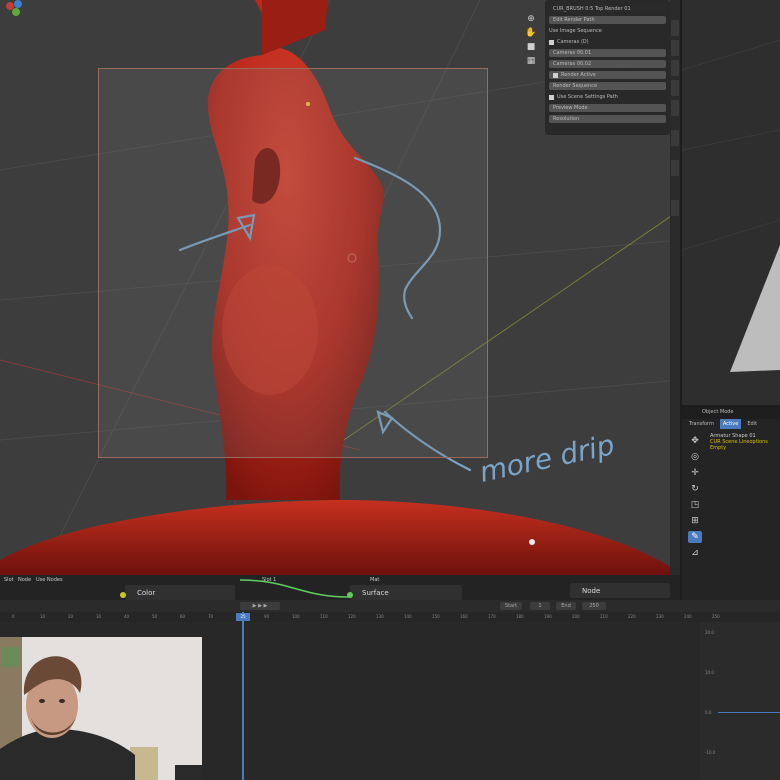 The height and width of the screenshot is (780, 780). I want to click on panel-label: Use Image Sequence, so click(575, 31).